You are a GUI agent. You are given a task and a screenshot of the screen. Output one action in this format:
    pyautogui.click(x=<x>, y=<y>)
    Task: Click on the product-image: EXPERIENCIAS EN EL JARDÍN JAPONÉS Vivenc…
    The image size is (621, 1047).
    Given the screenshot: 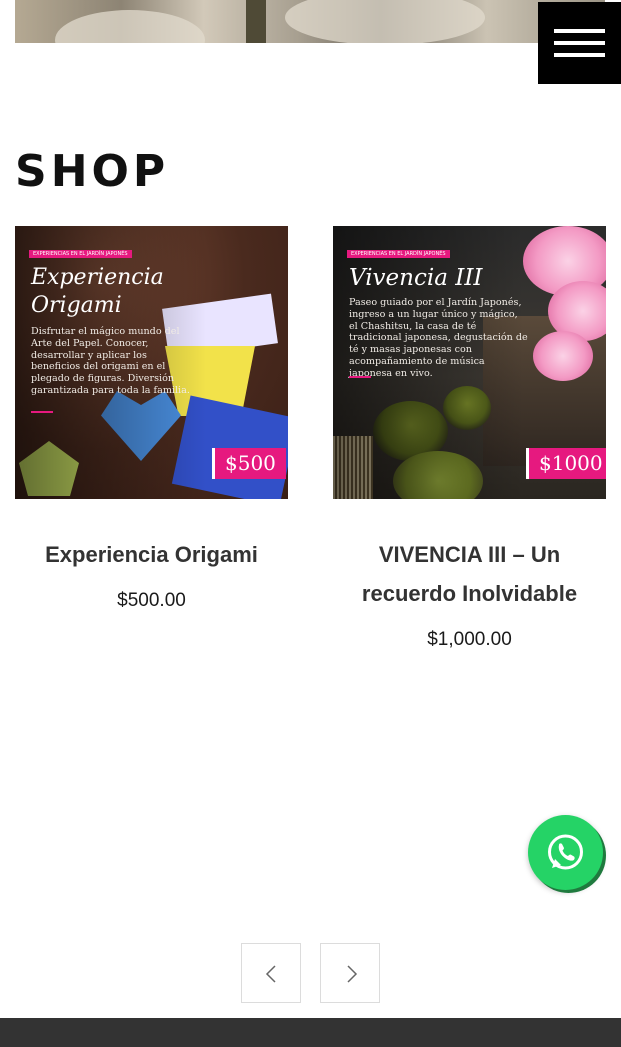 What is the action you would take?
    pyautogui.click(x=469, y=362)
    